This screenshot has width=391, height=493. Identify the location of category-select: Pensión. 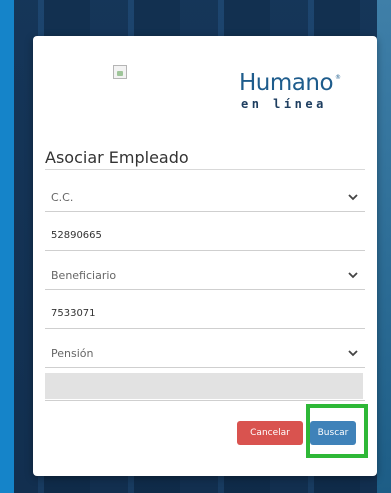
(205, 353).